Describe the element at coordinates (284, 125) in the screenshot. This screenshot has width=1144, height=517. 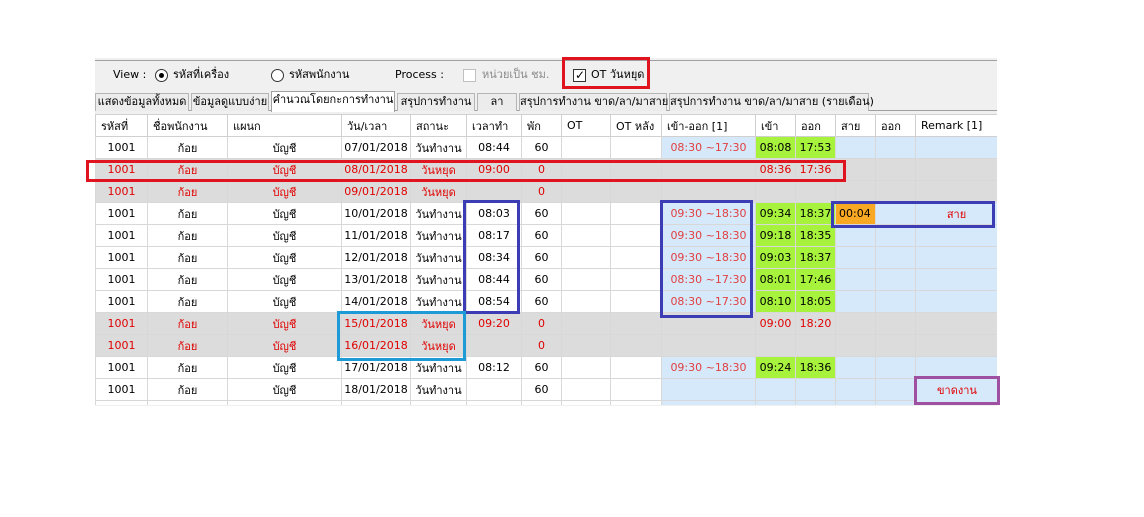
I see `col-header-dept: แผนก` at that location.